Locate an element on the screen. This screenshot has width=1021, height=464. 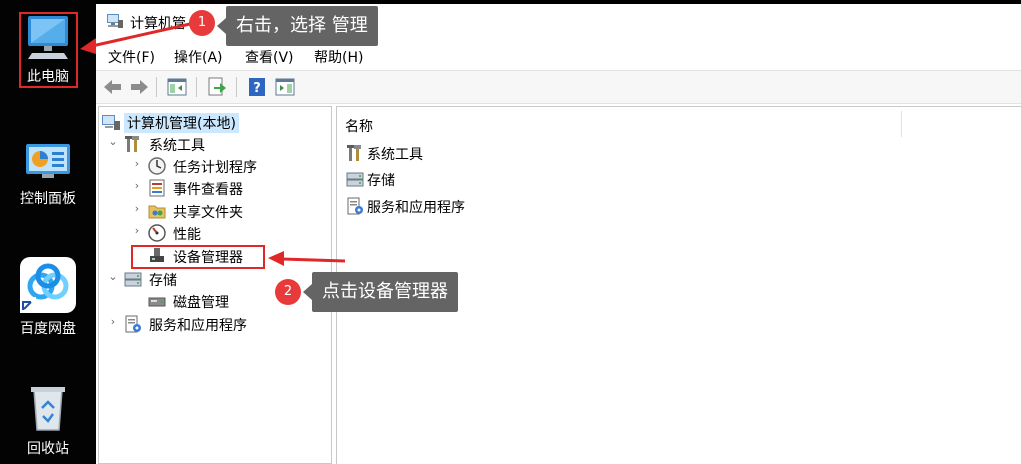
step-badge-1: 1 is located at coordinates (202, 23).